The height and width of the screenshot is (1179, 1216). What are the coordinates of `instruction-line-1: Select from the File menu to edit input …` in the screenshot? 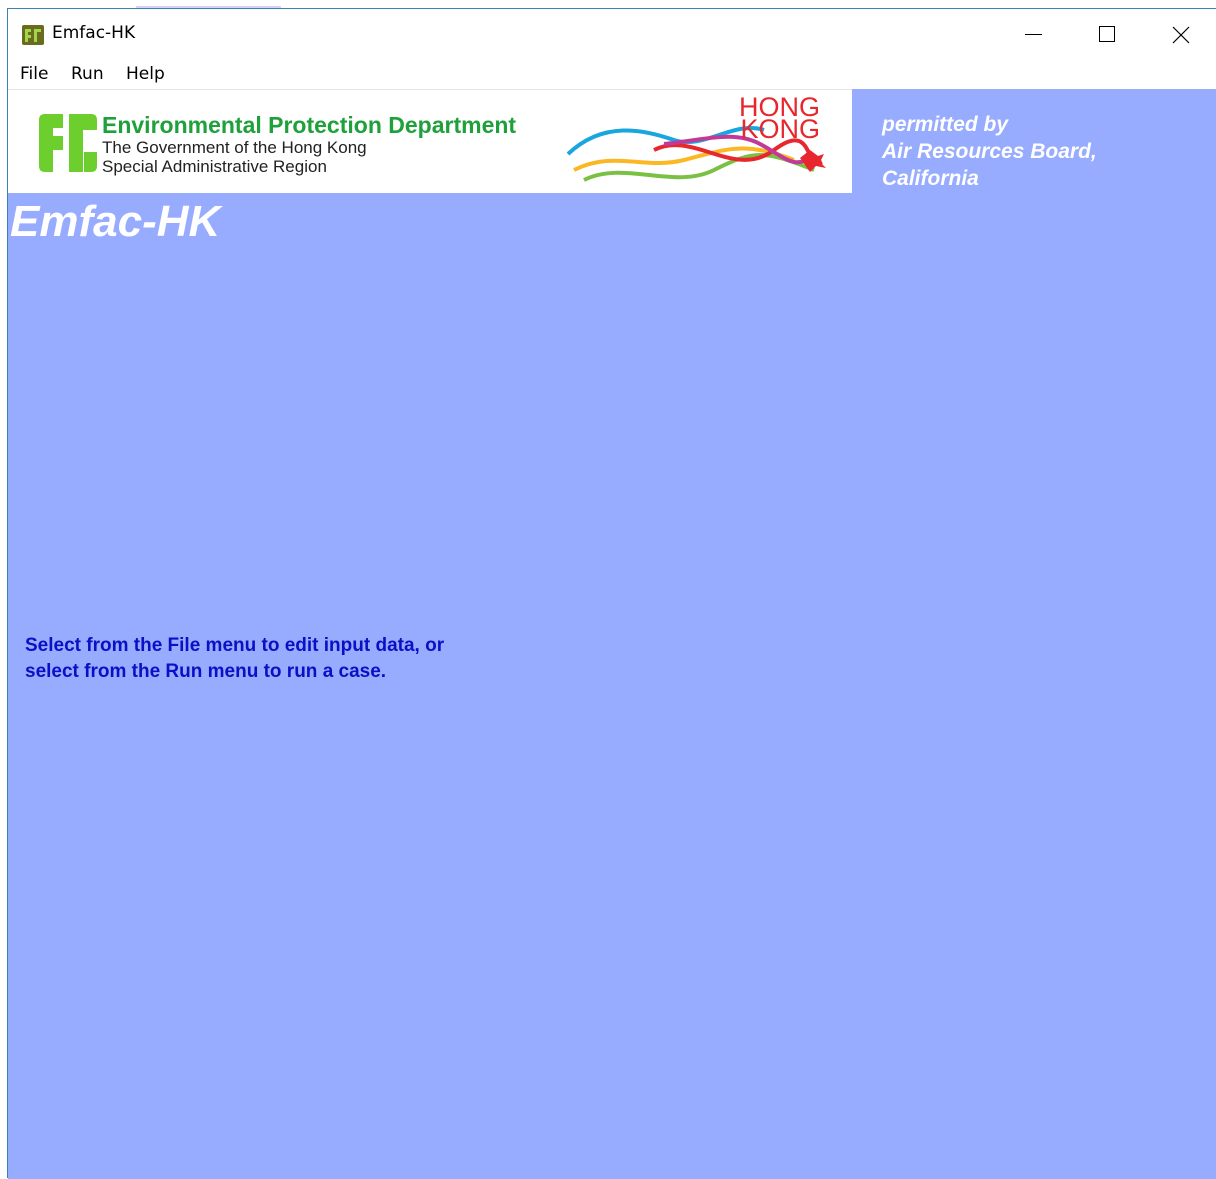 It's located at (235, 645).